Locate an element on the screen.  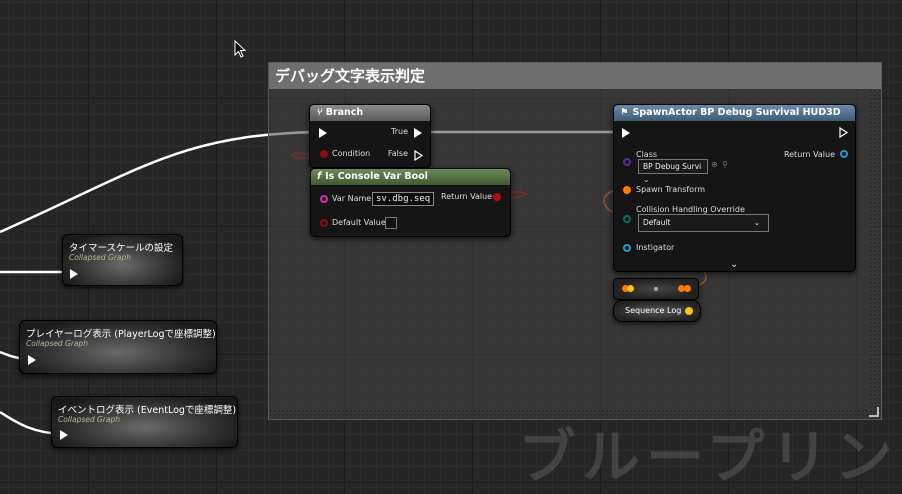
branch-false-label: False is located at coordinates (397, 153).